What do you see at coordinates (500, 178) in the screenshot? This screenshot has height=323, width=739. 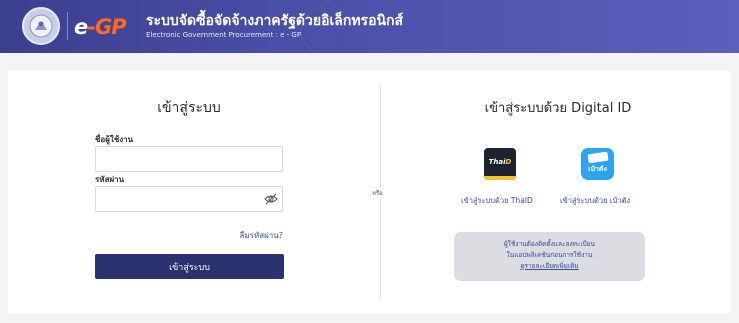 I see `thaid-logo-stripe` at bounding box center [500, 178].